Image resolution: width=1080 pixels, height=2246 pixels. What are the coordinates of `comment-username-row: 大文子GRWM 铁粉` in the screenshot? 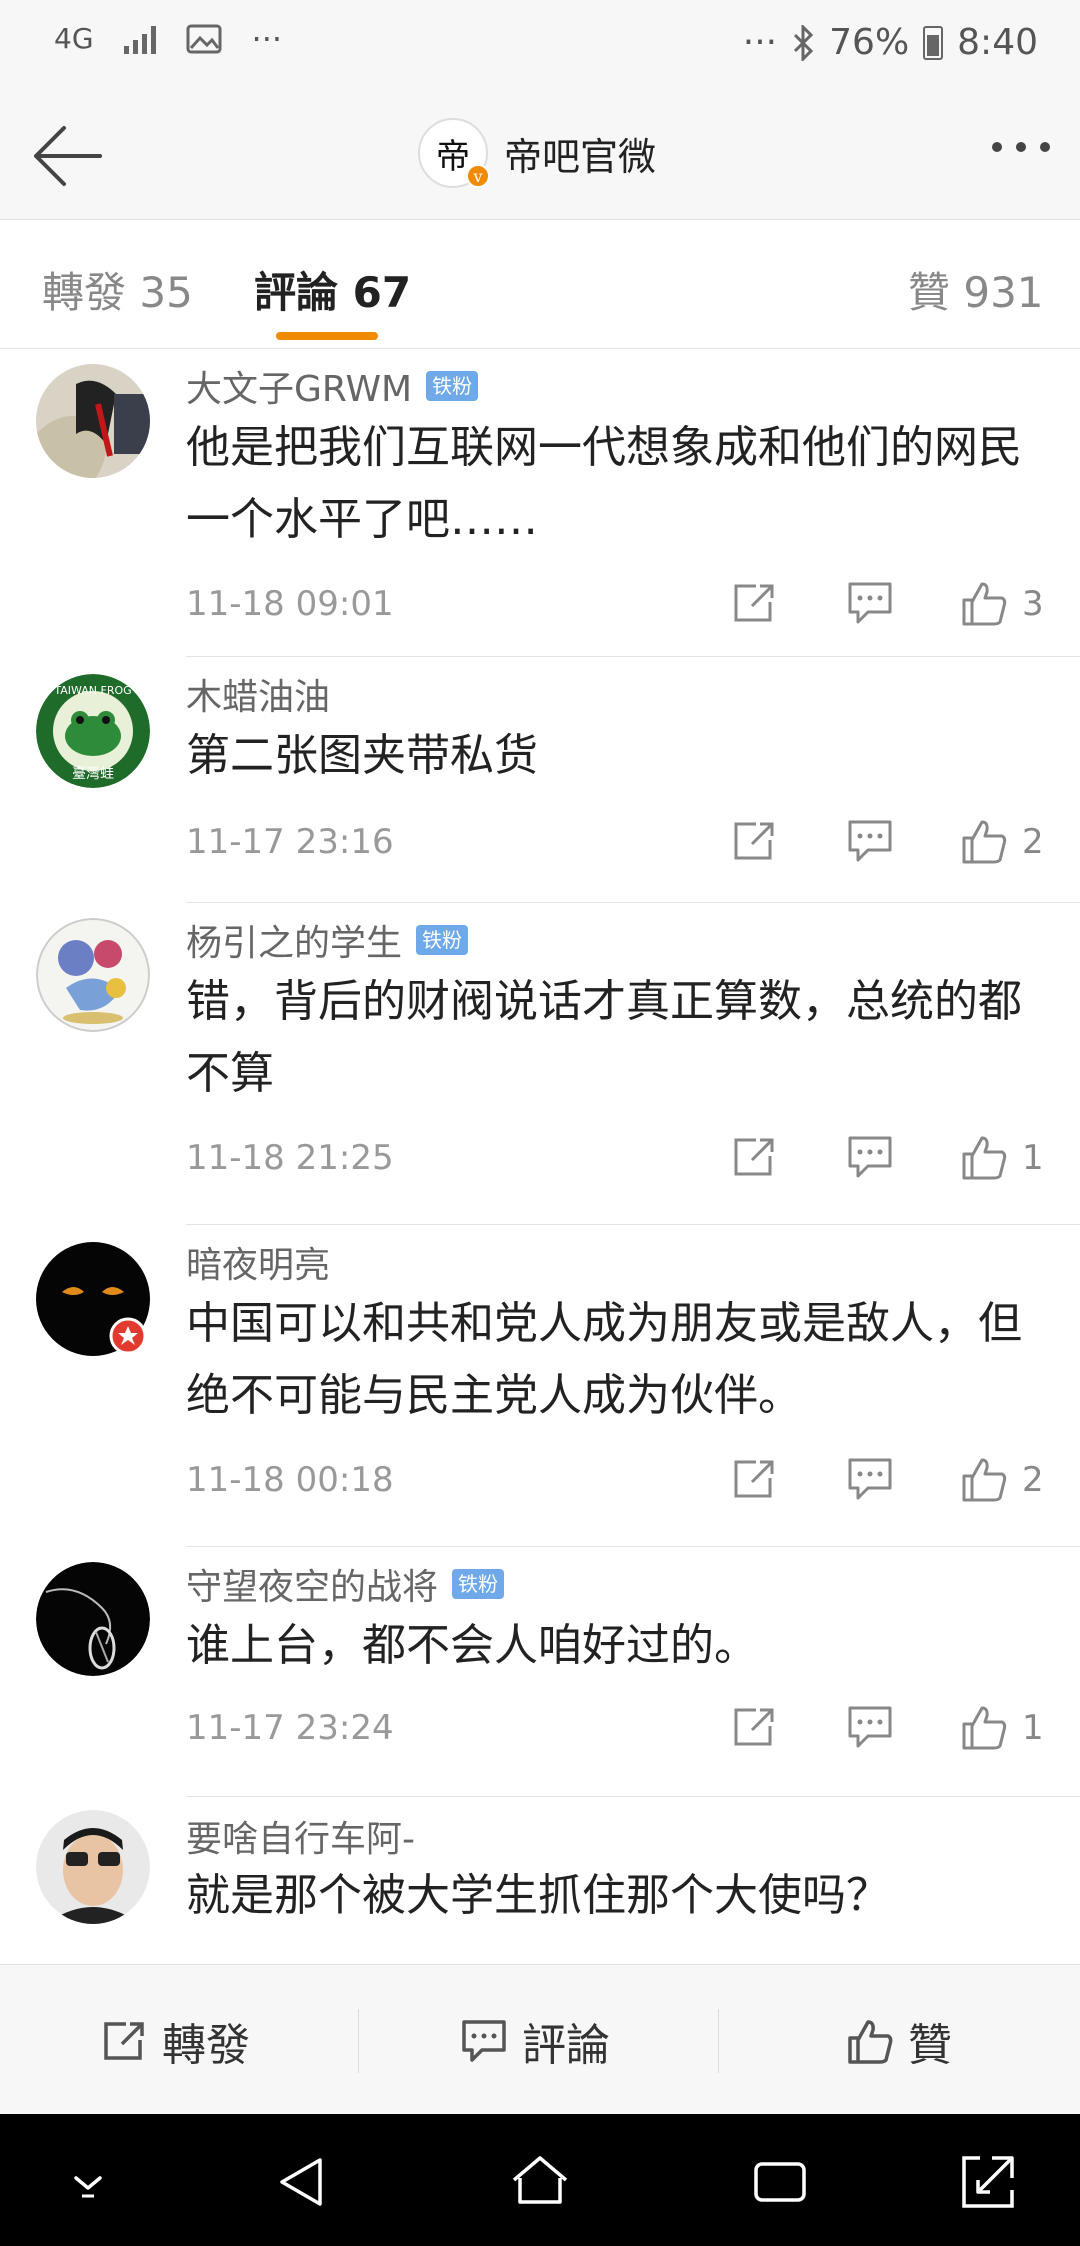 It's located at (332, 386).